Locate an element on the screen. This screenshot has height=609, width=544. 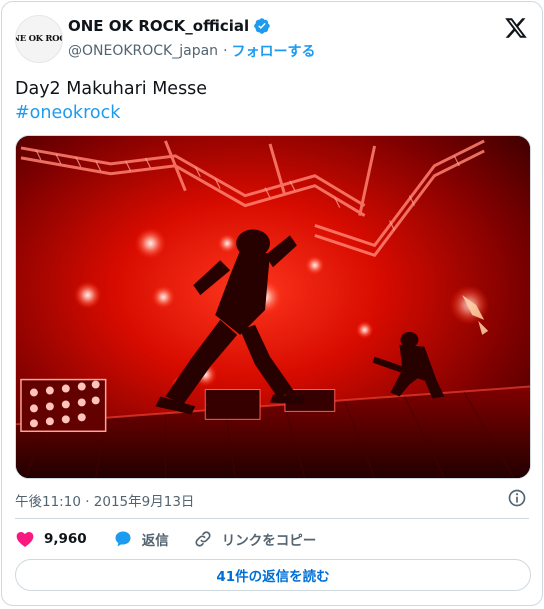
tweet-actions: 9,960 返信 リンクをコピー is located at coordinates (165, 539).